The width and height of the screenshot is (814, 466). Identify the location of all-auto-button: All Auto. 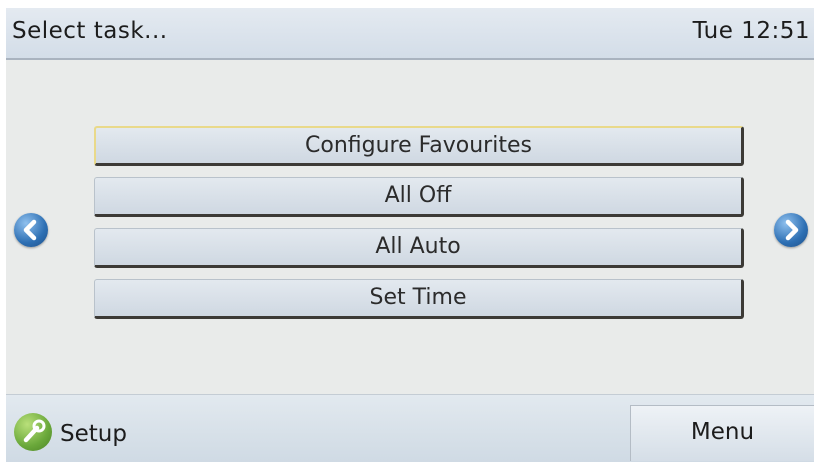
(419, 248).